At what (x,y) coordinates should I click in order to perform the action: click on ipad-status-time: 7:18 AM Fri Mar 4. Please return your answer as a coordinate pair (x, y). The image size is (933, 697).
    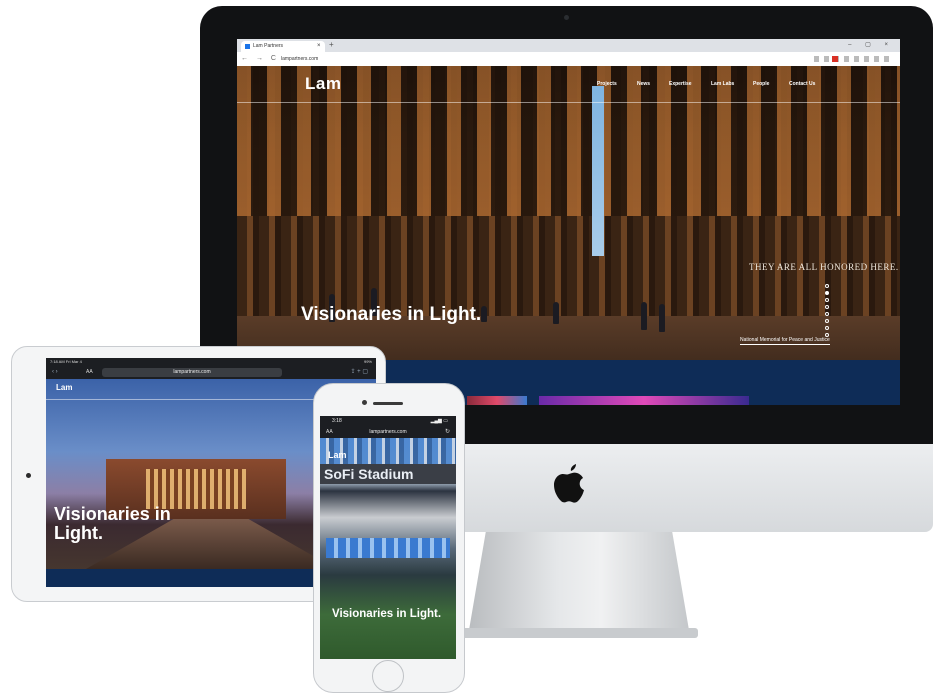
    Looking at the image, I should click on (66, 361).